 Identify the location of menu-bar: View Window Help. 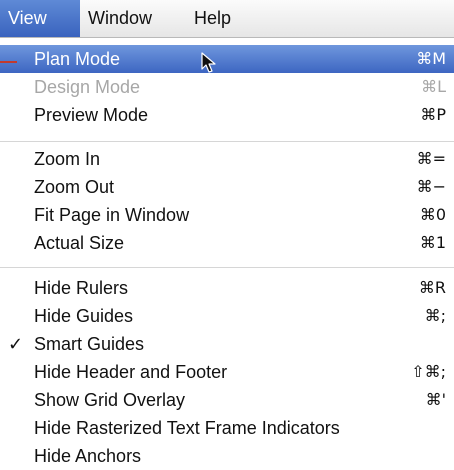
(227, 19).